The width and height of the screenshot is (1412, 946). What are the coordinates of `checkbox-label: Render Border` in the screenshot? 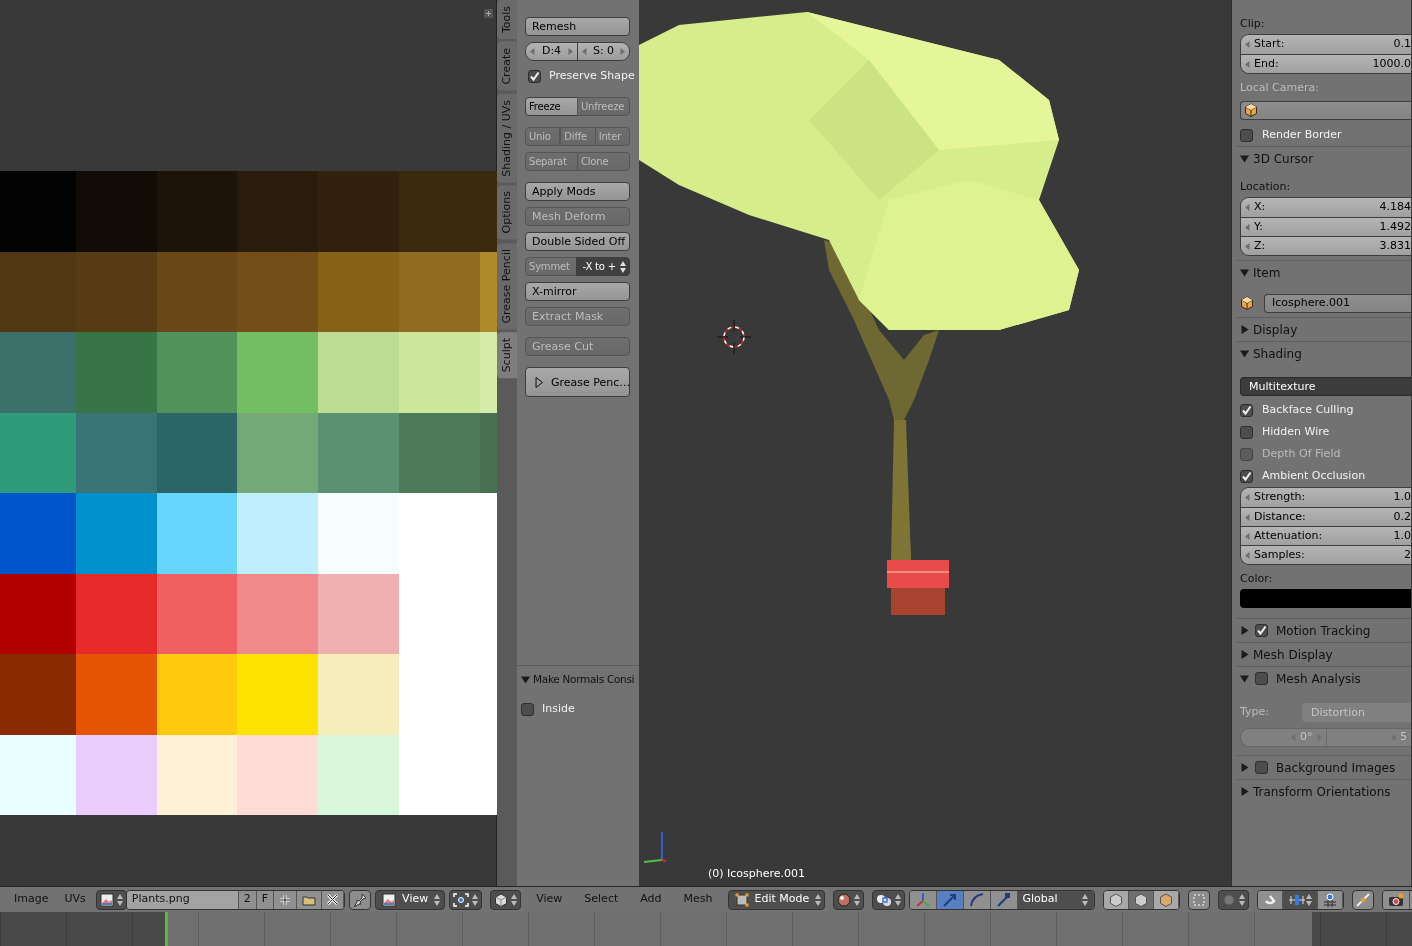 It's located at (1302, 135).